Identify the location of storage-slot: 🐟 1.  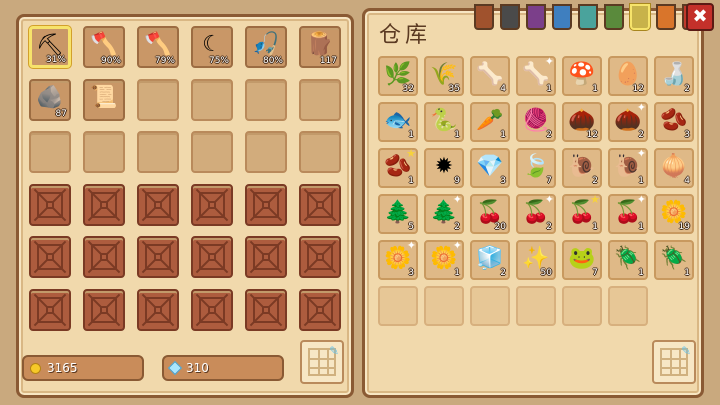
(398, 122).